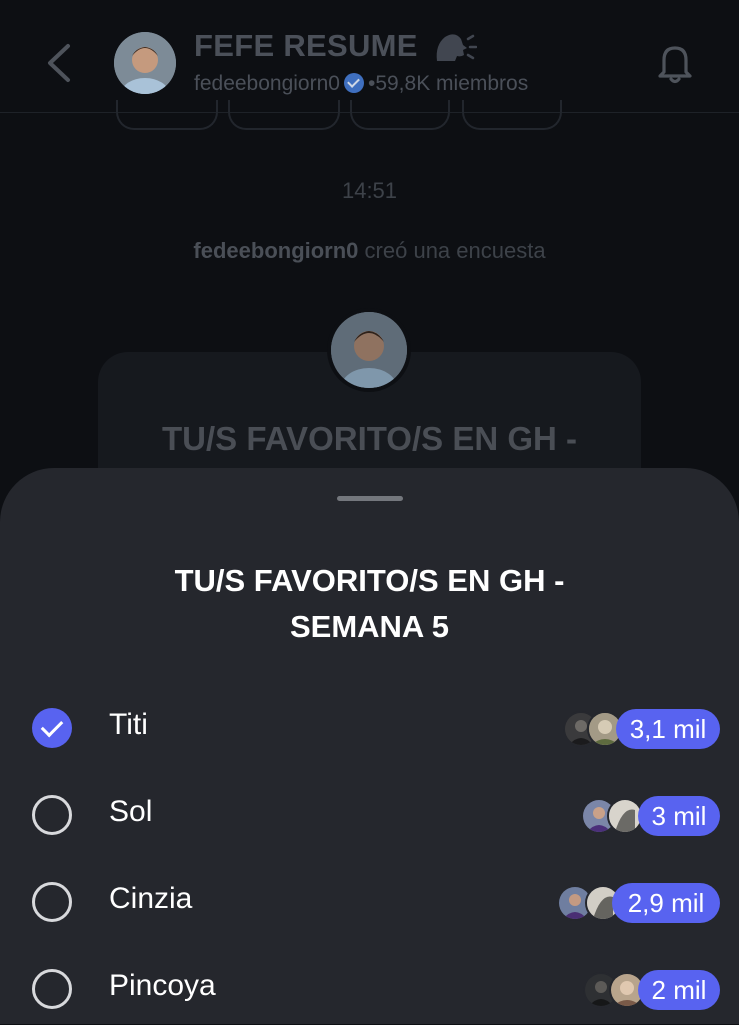 This screenshot has height=1025, width=739. What do you see at coordinates (145, 63) in the screenshot?
I see `channel-avatar` at bounding box center [145, 63].